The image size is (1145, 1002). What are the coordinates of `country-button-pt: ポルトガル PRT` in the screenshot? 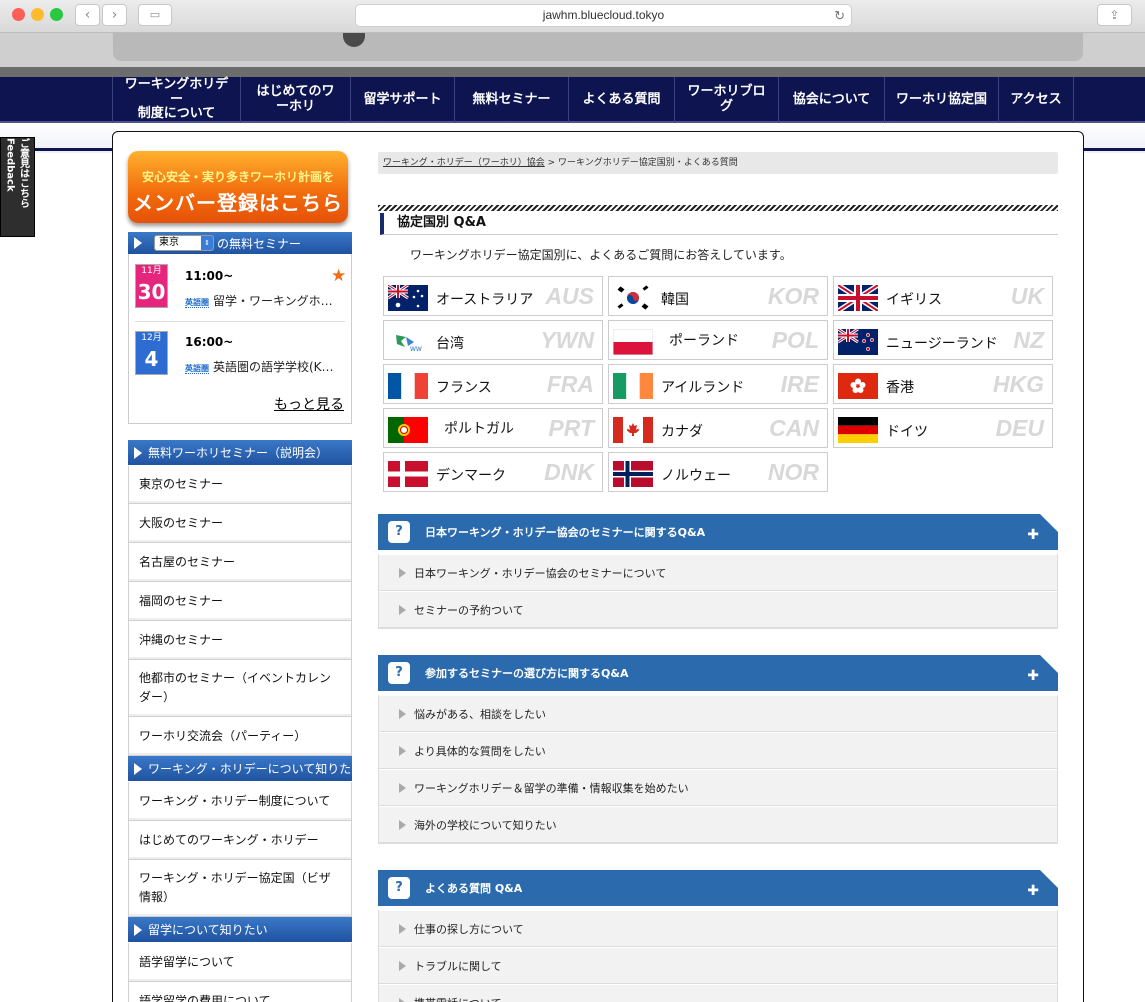 It's located at (493, 428).